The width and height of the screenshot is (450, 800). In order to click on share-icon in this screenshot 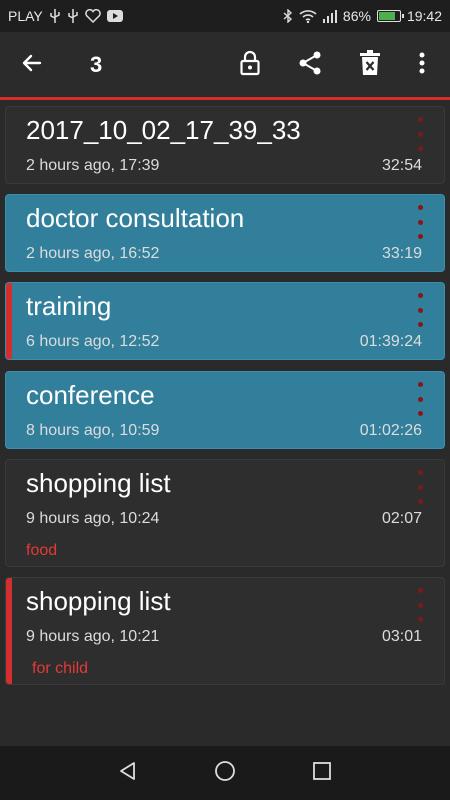, I will do `click(310, 65)`.